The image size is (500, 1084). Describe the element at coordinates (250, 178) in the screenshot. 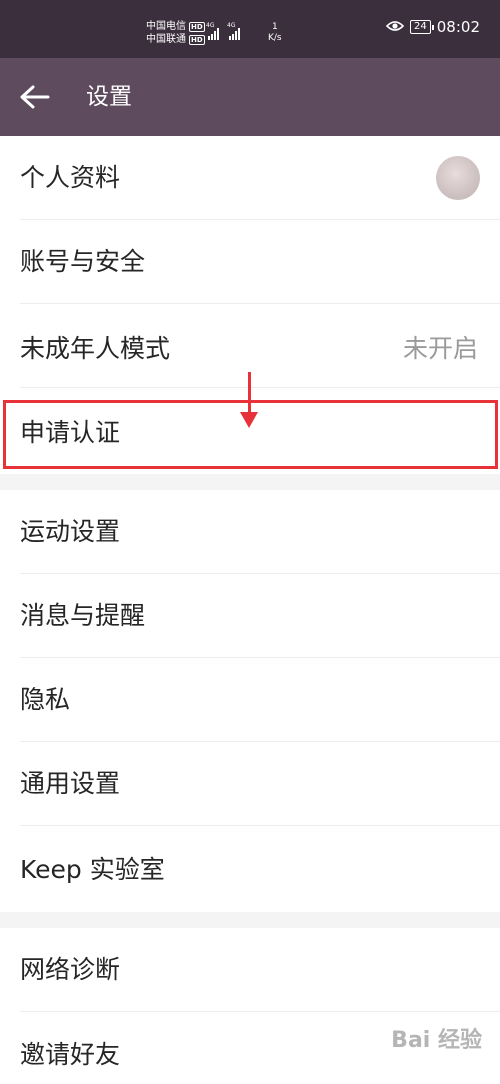

I see `menu-item-profile: 个人资料` at that location.